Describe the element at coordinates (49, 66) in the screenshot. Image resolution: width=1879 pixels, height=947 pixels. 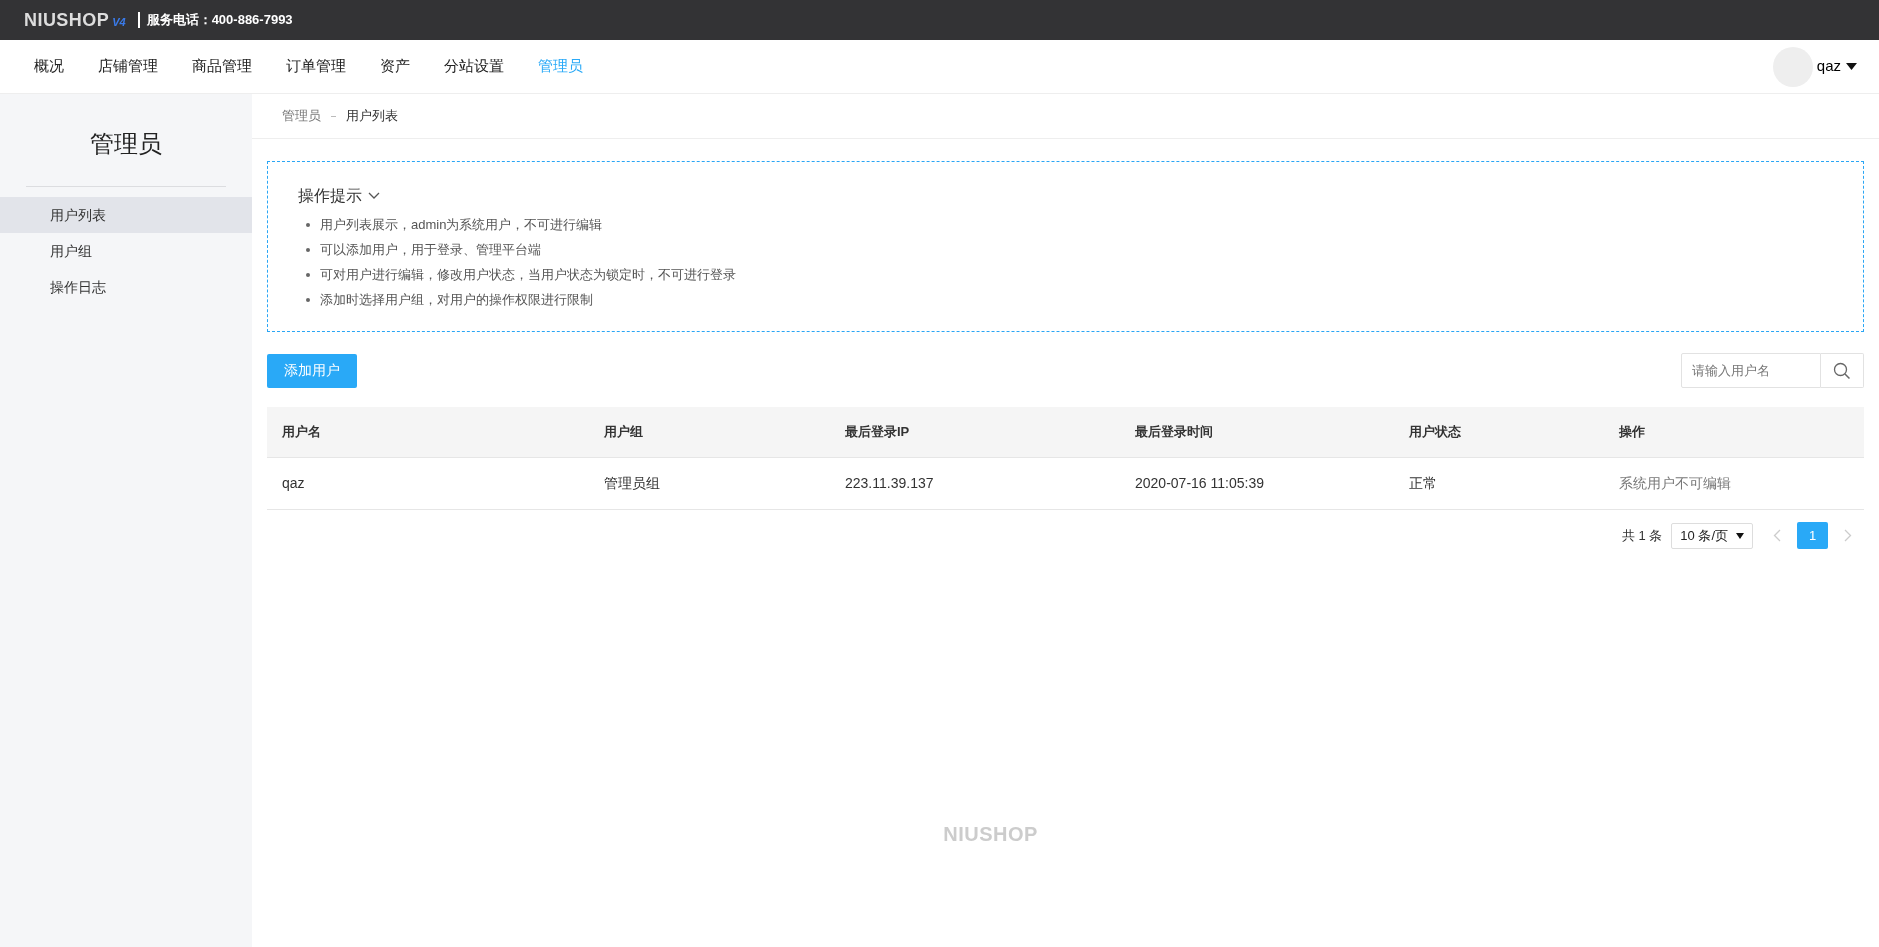
I see `nav-tab: 概况` at that location.